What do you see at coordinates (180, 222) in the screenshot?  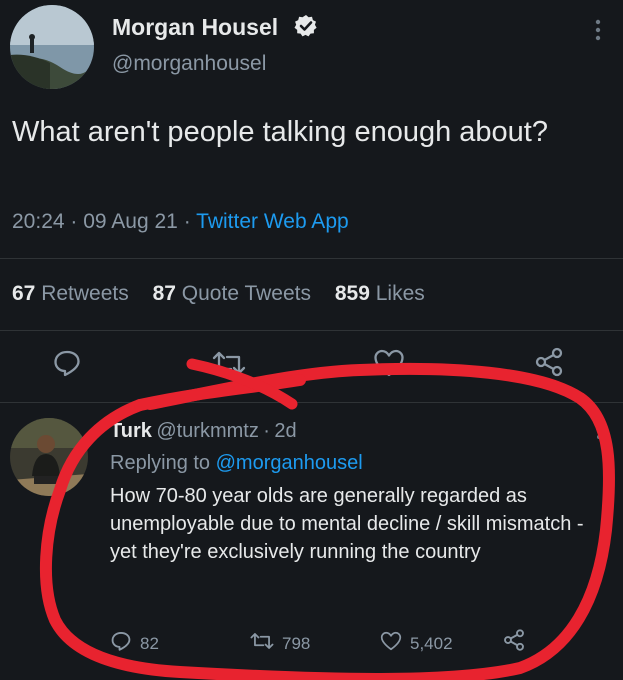 I see `tweet-meta: 20:24 · 09 Aug 21 · Twitter Web App` at bounding box center [180, 222].